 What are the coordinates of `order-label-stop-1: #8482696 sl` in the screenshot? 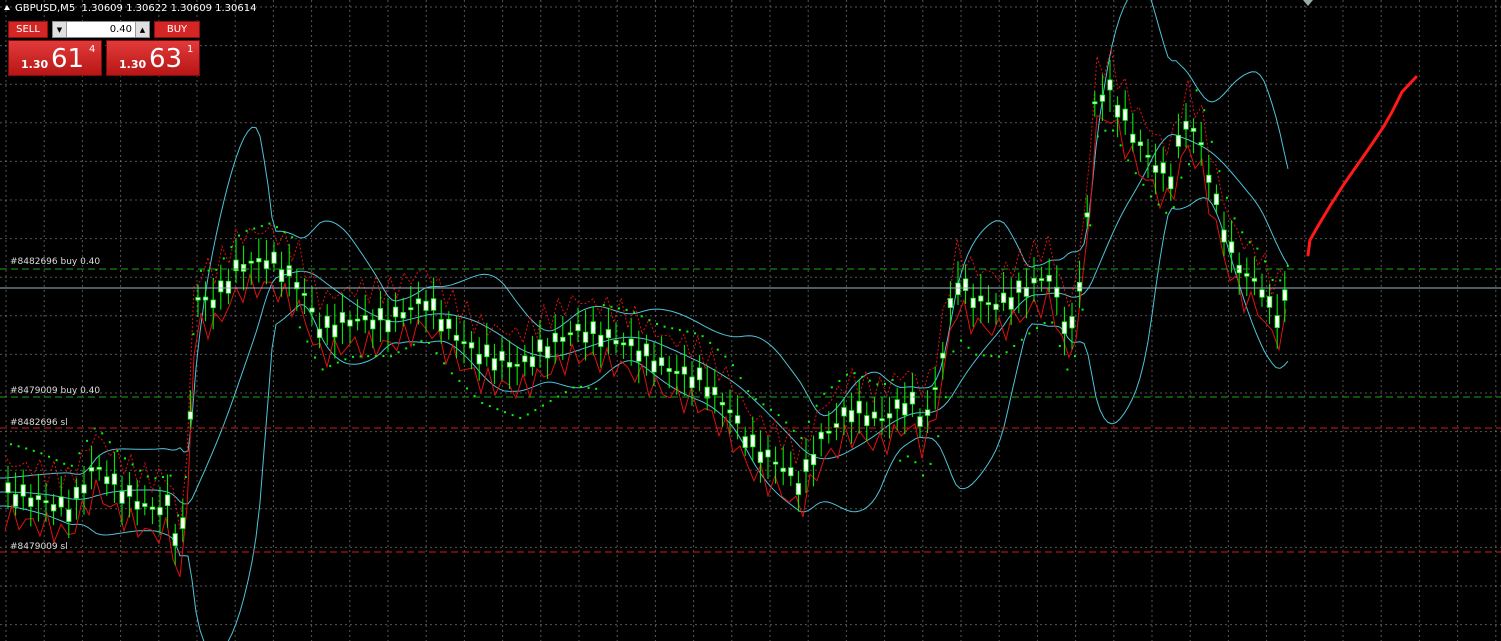 It's located at (39, 423).